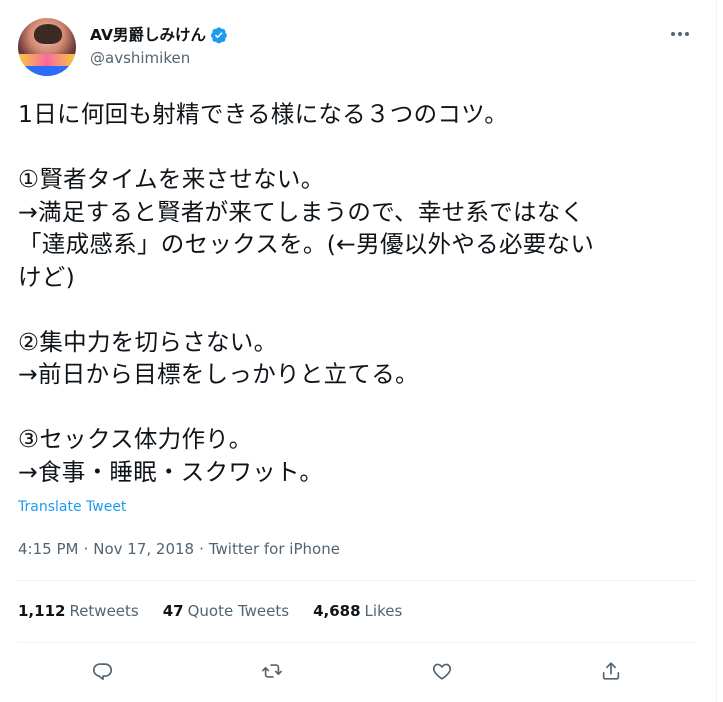  Describe the element at coordinates (173, 611) in the screenshot. I see `quote-count: 47` at that location.